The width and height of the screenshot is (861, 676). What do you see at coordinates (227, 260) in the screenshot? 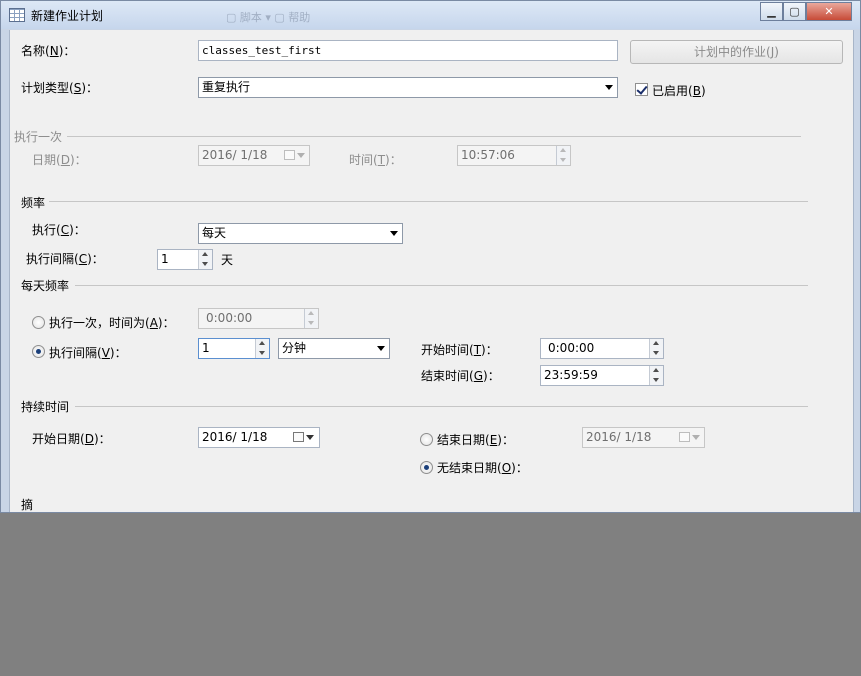
I see `recurs-unit-label: 天` at bounding box center [227, 260].